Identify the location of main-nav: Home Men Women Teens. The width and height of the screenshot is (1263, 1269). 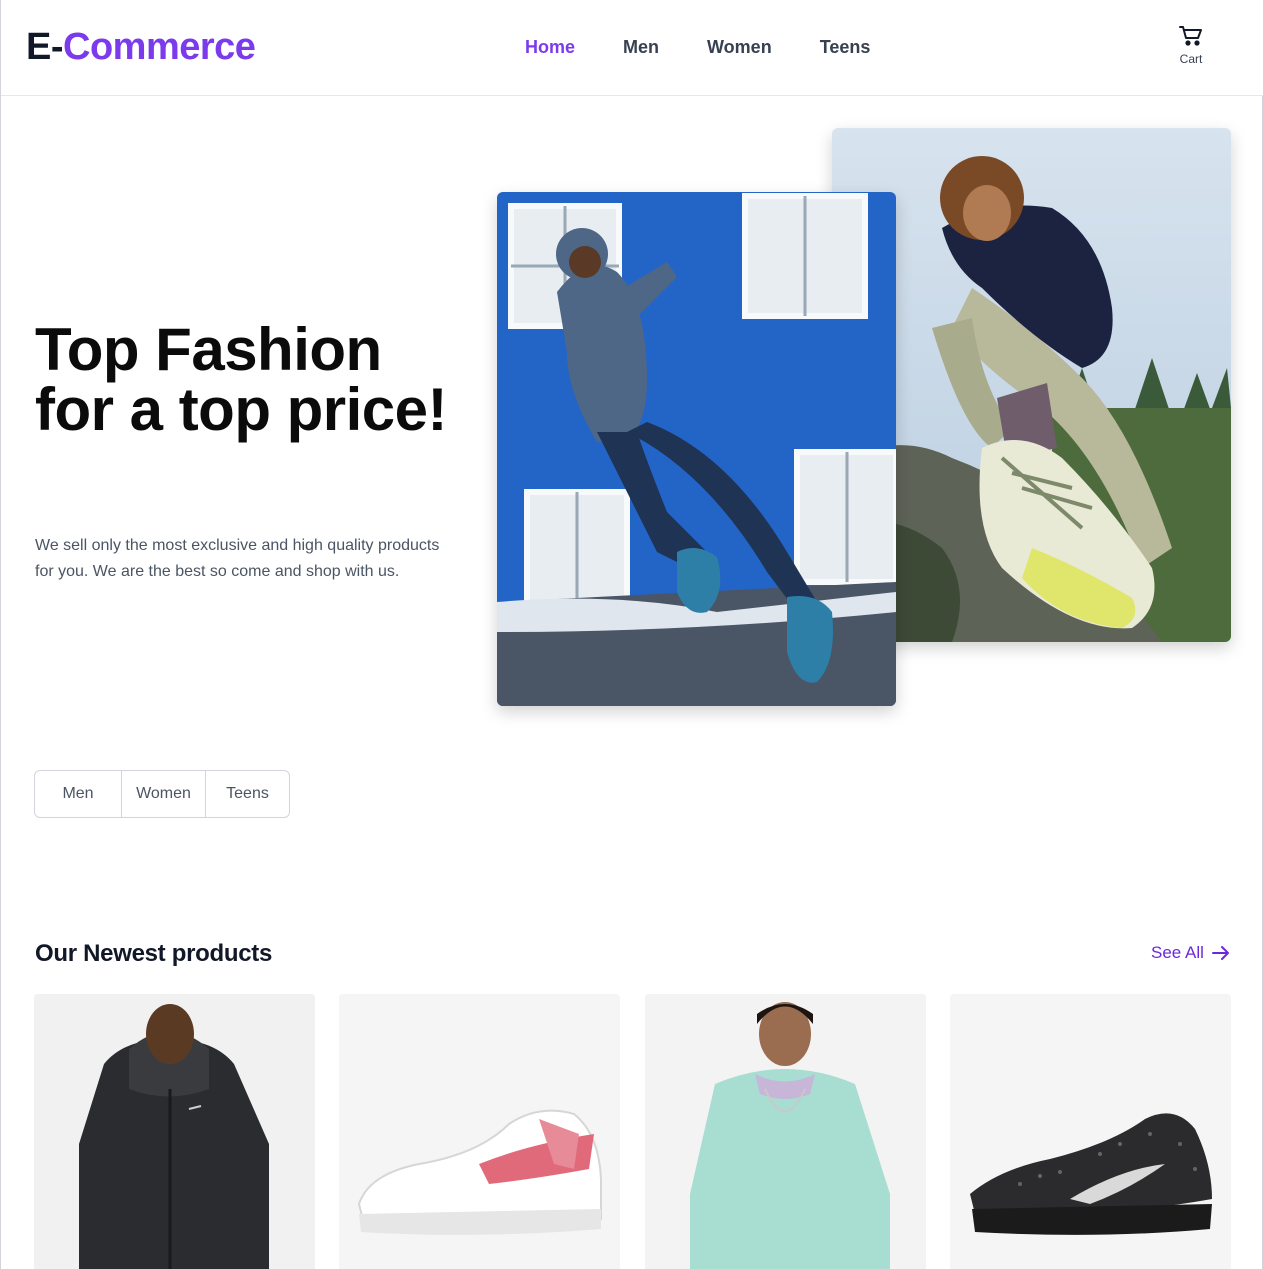
(697, 47).